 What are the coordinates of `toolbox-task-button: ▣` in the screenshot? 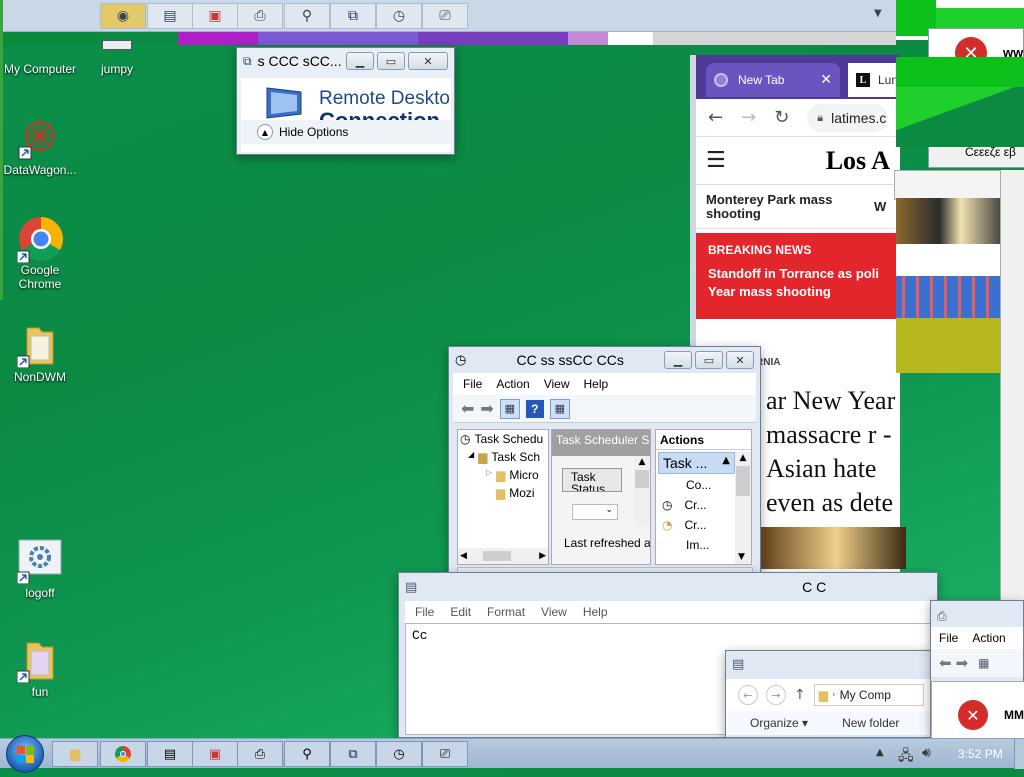 It's located at (215, 16).